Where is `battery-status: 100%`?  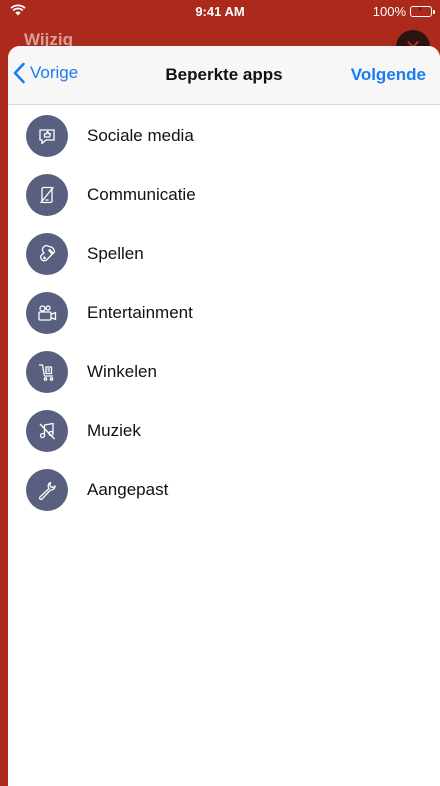 battery-status: 100% is located at coordinates (403, 11).